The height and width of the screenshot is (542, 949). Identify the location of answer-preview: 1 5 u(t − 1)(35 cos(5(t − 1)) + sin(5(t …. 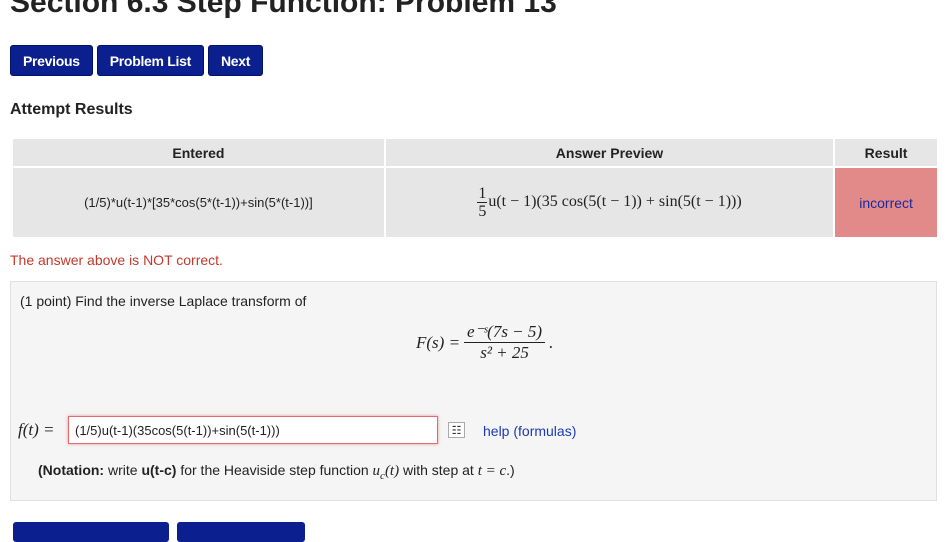
(609, 202).